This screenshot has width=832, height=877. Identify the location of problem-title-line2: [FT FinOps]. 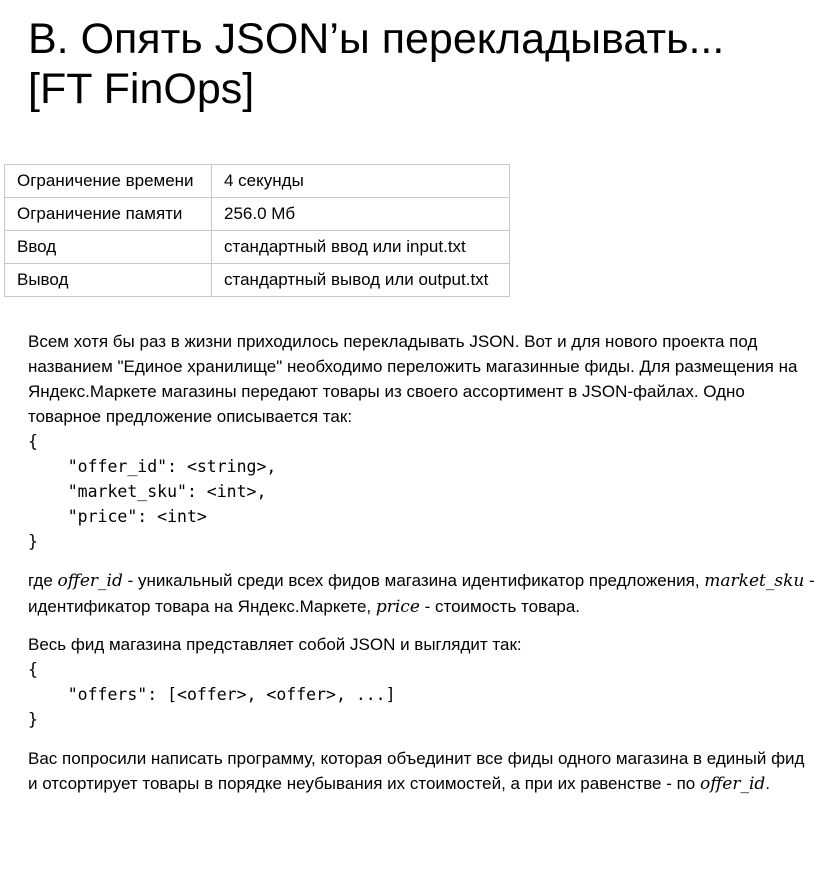
(141, 89).